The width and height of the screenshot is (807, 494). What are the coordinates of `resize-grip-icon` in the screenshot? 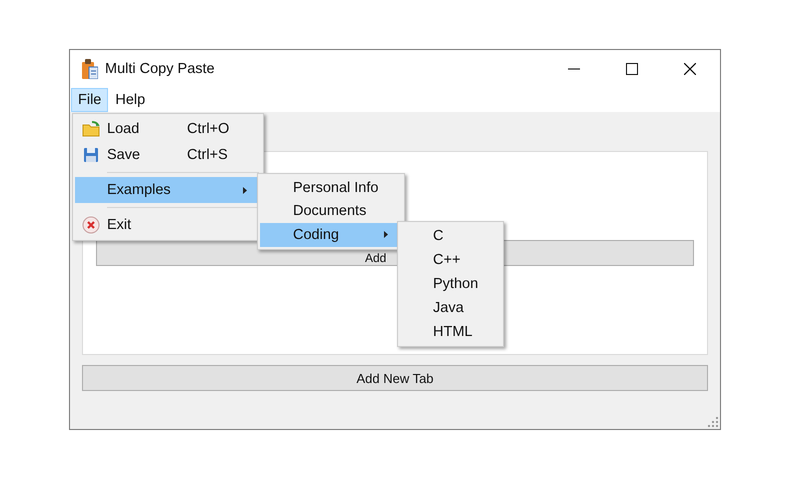 It's located at (713, 422).